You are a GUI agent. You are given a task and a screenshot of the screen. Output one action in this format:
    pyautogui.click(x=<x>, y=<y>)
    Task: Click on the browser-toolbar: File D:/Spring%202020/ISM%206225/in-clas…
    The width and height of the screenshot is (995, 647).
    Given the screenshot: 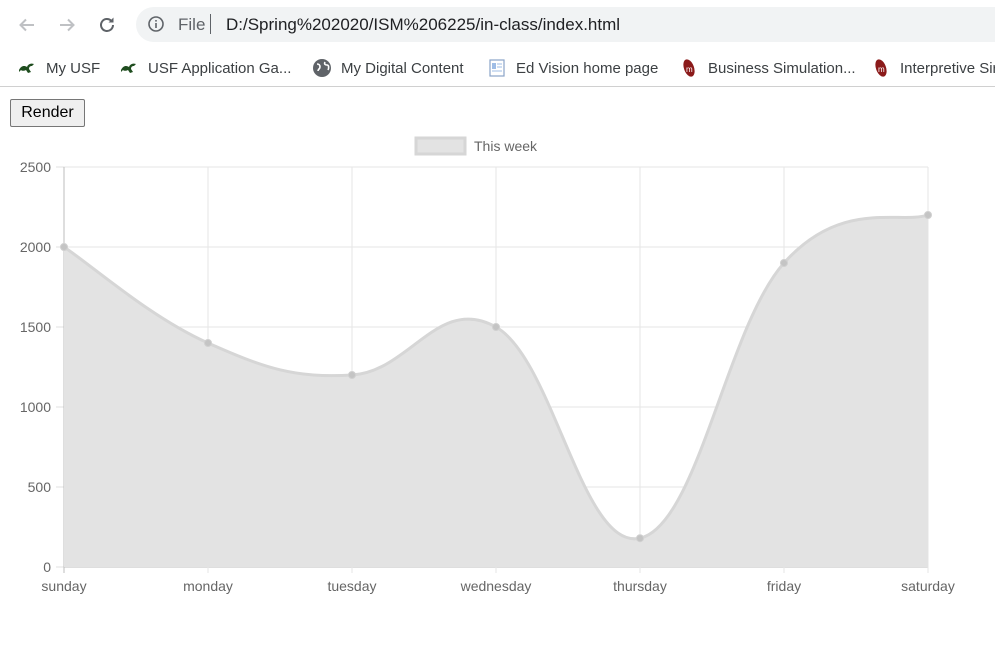 What is the action you would take?
    pyautogui.click(x=497, y=25)
    